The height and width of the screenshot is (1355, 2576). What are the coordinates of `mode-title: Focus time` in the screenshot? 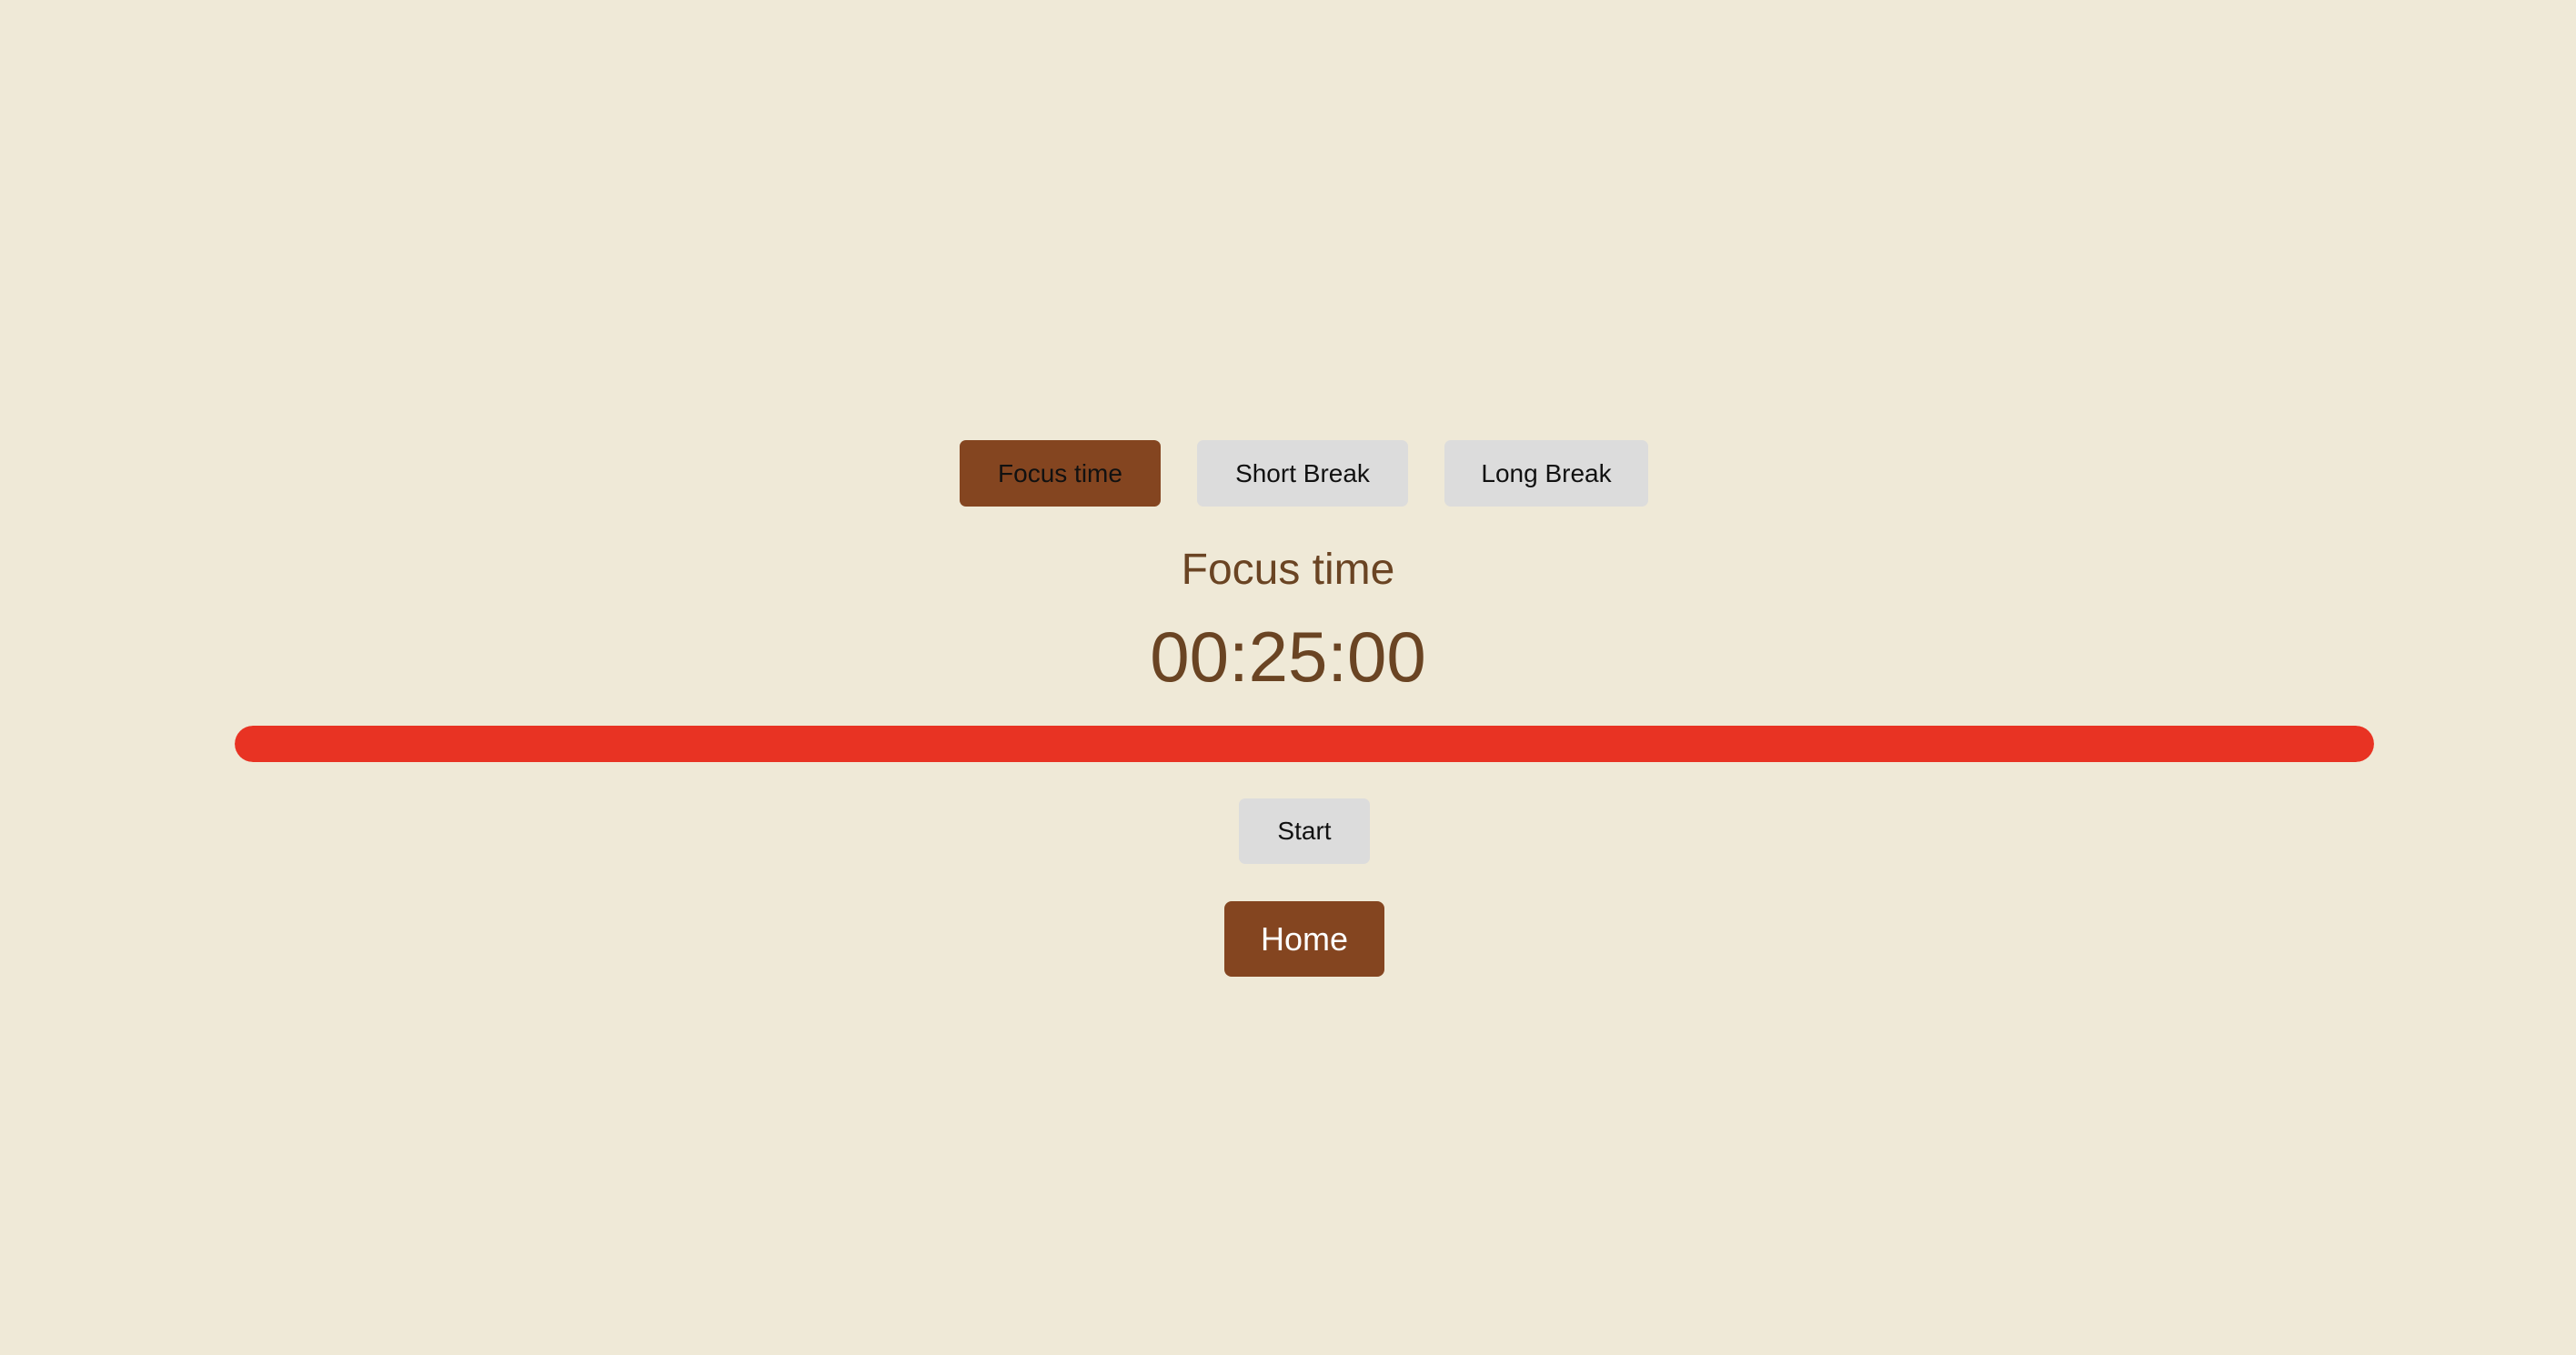 It's located at (1288, 570).